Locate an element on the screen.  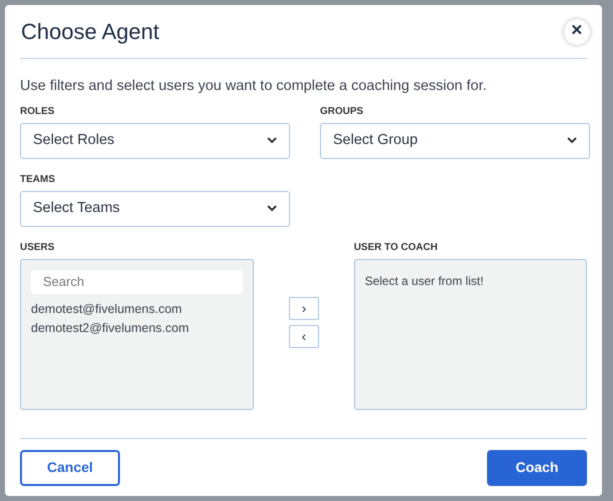
field-label: ROLES is located at coordinates (38, 111).